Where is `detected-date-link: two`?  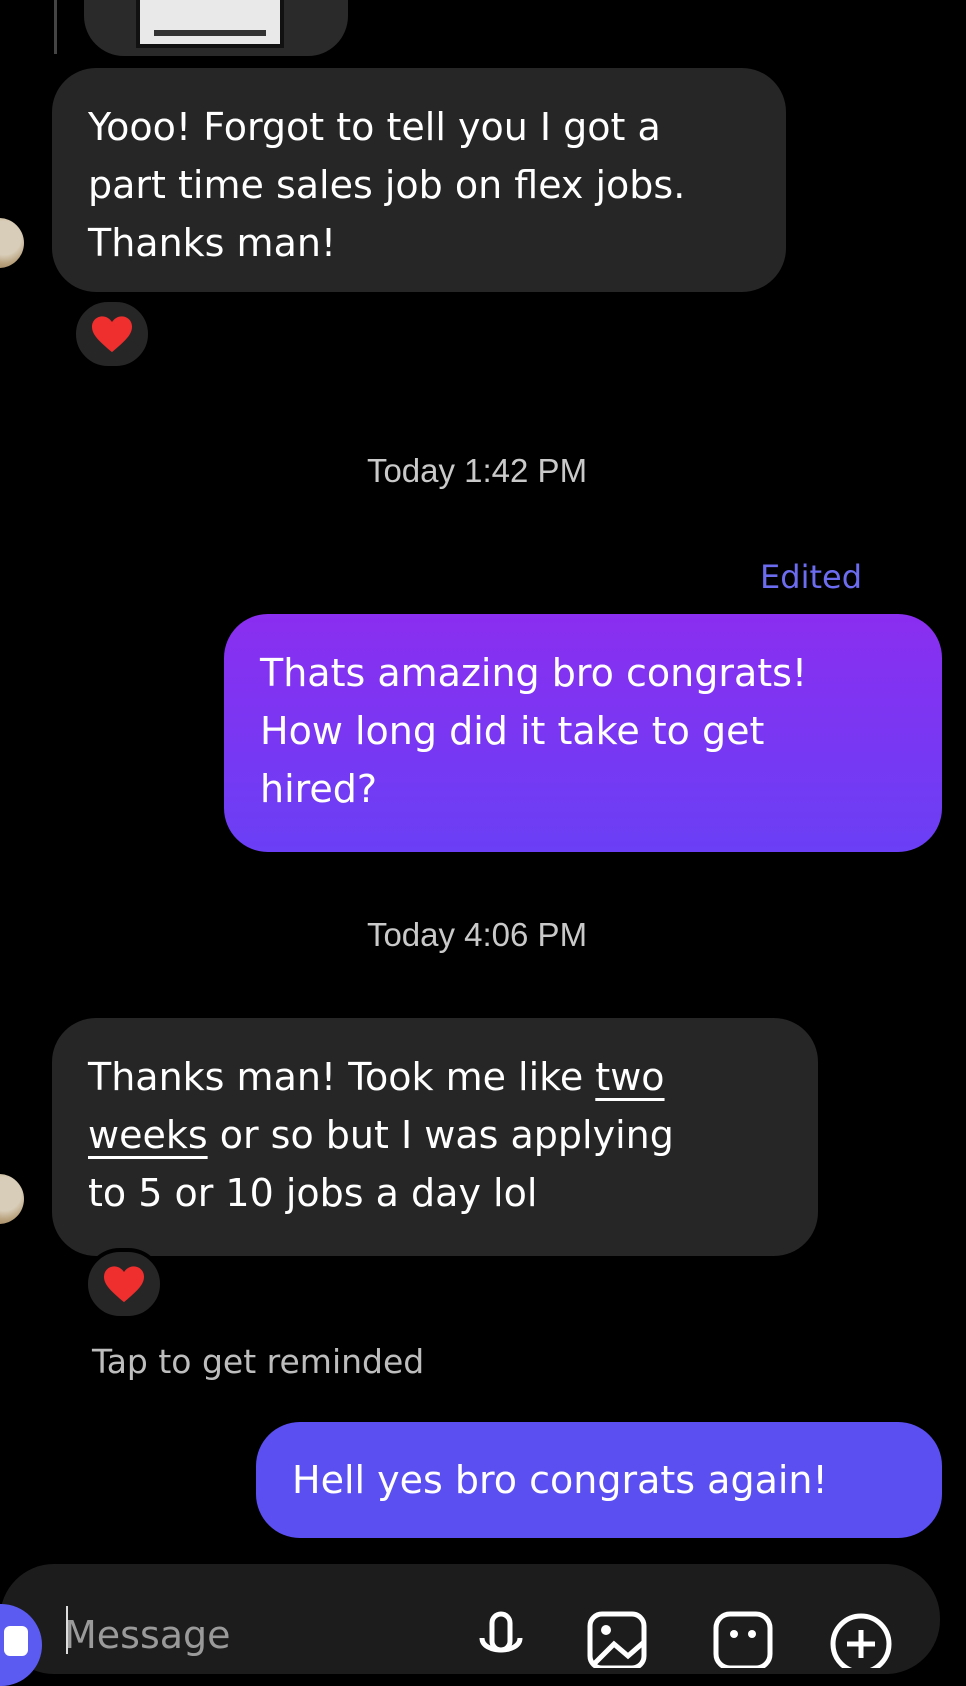 detected-date-link: two is located at coordinates (629, 1077).